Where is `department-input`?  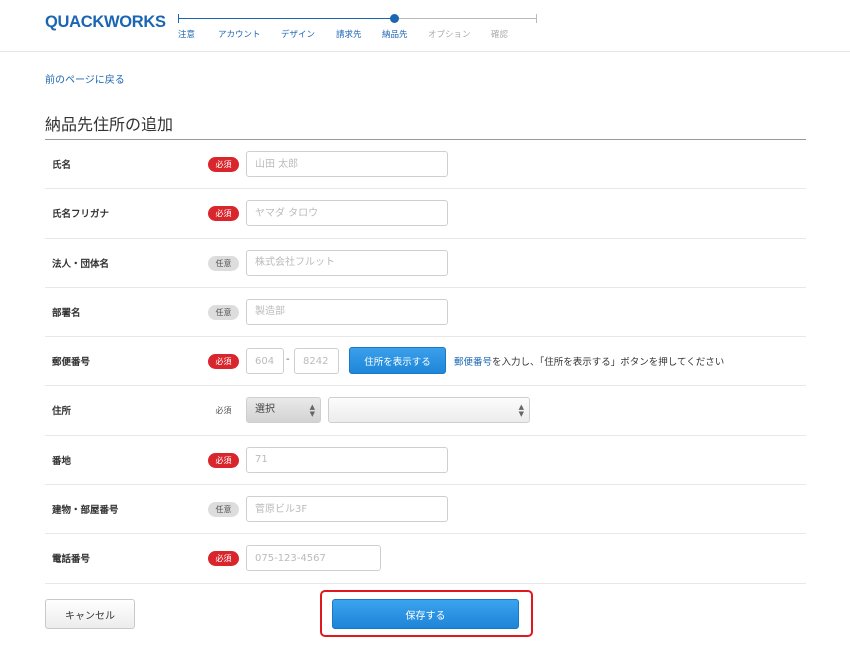 department-input is located at coordinates (347, 311).